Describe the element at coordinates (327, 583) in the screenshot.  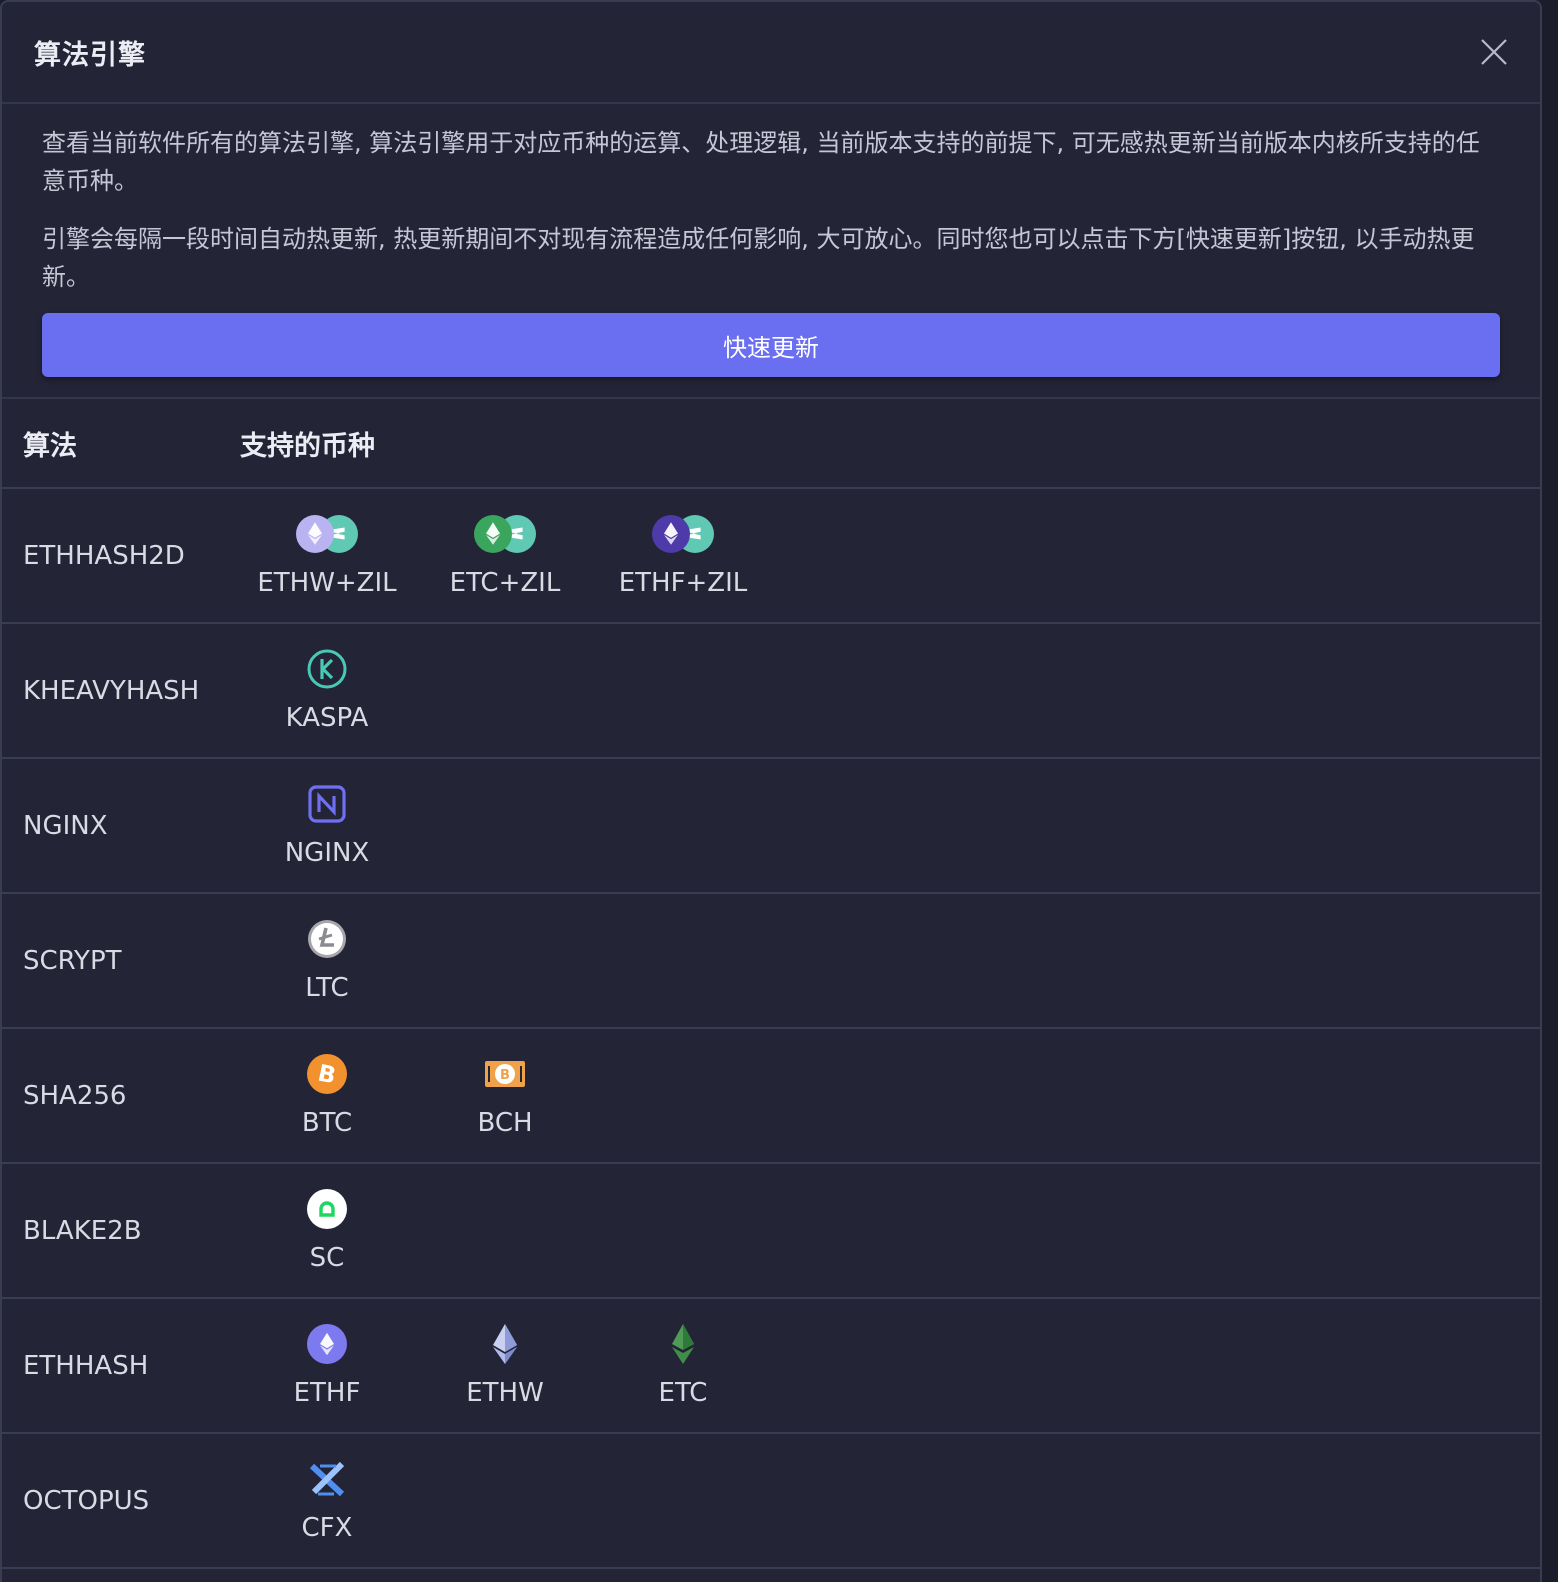
I see `coin-label: ETHW+ZIL` at that location.